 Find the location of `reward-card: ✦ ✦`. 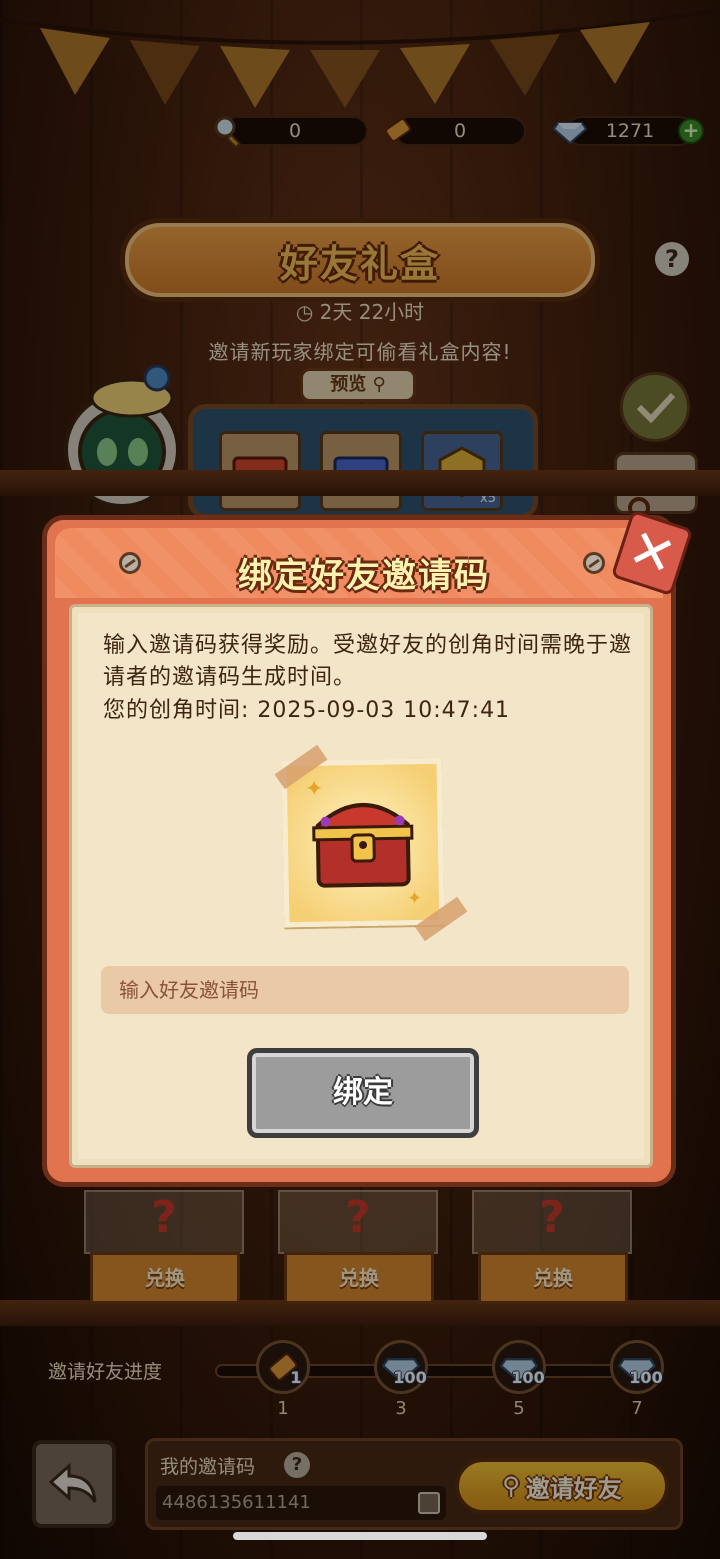

reward-card: ✦ ✦ is located at coordinates (363, 843).